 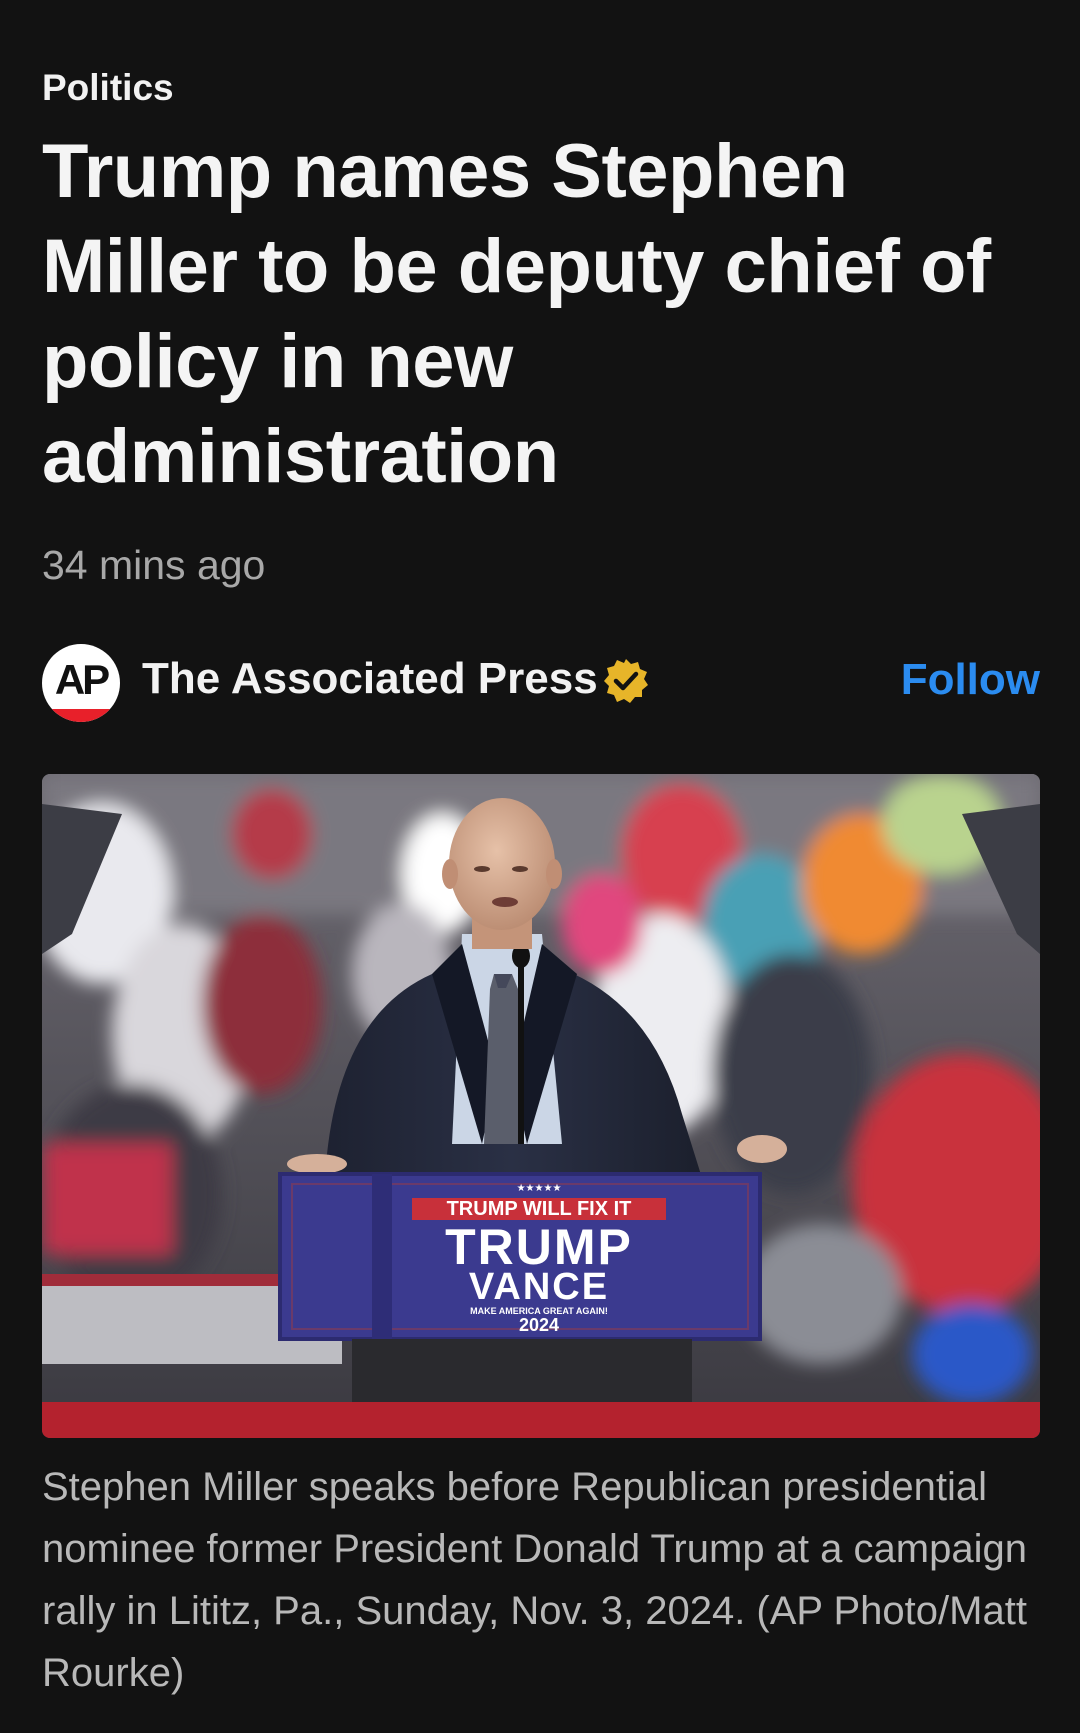 What do you see at coordinates (539, 1188) in the screenshot?
I see `podium-stars: ★★★★★` at bounding box center [539, 1188].